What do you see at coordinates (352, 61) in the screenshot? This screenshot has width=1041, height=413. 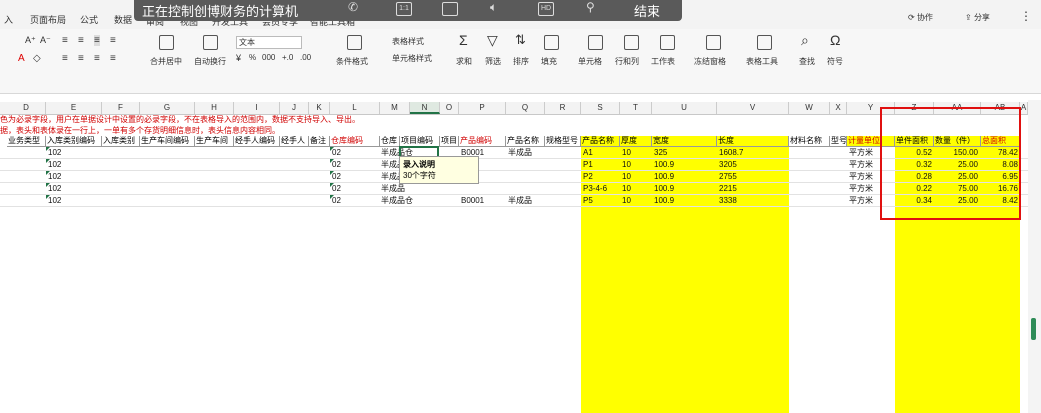 I see `conditional-format-button: 条件格式` at bounding box center [352, 61].